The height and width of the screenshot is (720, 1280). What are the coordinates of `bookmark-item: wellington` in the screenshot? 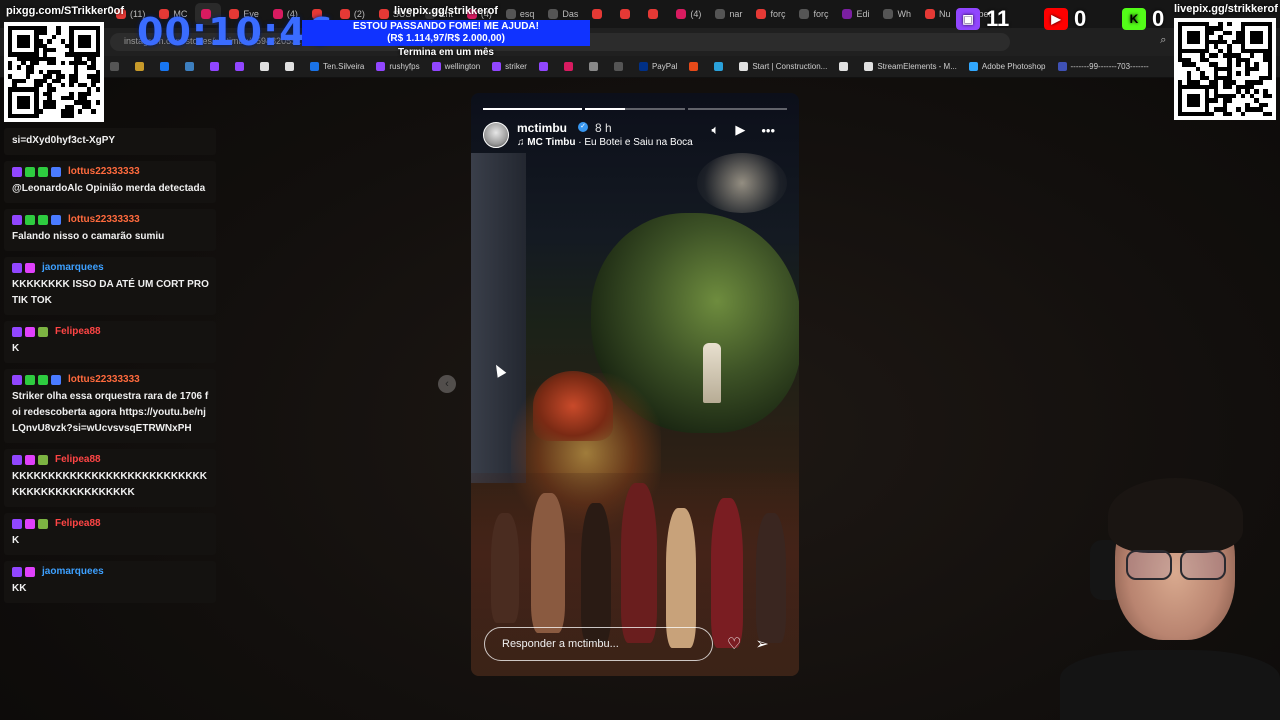 It's located at (455, 66).